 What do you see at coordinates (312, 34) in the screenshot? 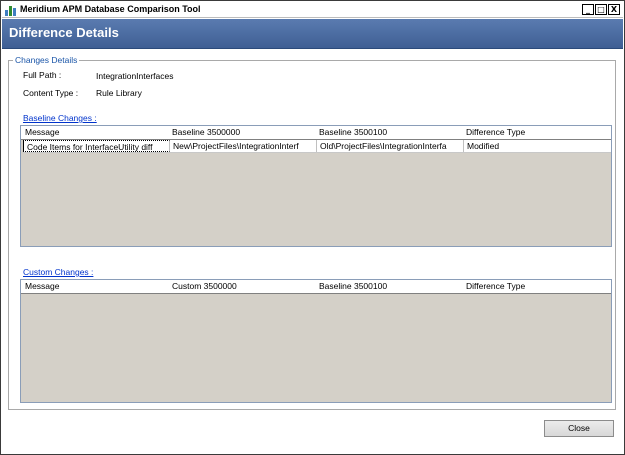
I see `page-header: Difference Details` at bounding box center [312, 34].